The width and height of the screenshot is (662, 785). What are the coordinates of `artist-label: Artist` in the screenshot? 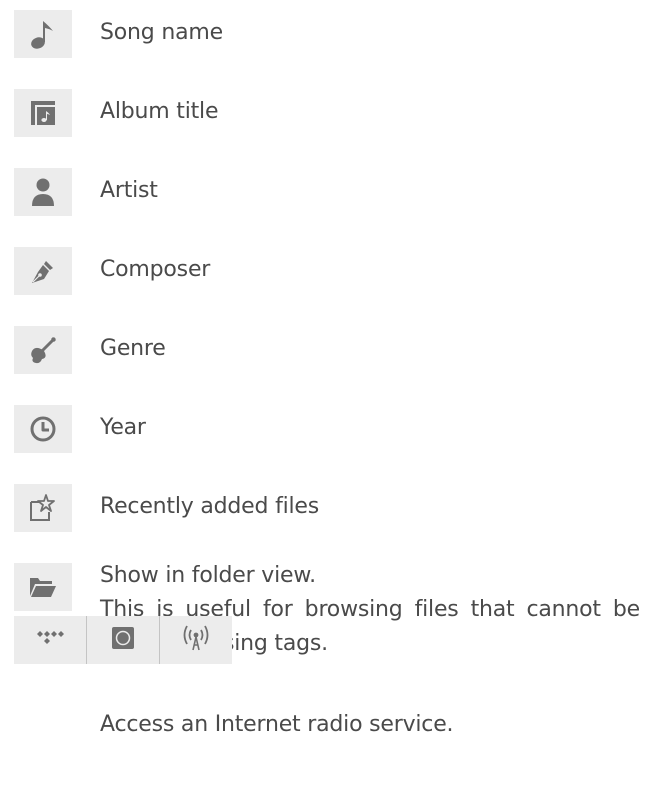 It's located at (129, 190).